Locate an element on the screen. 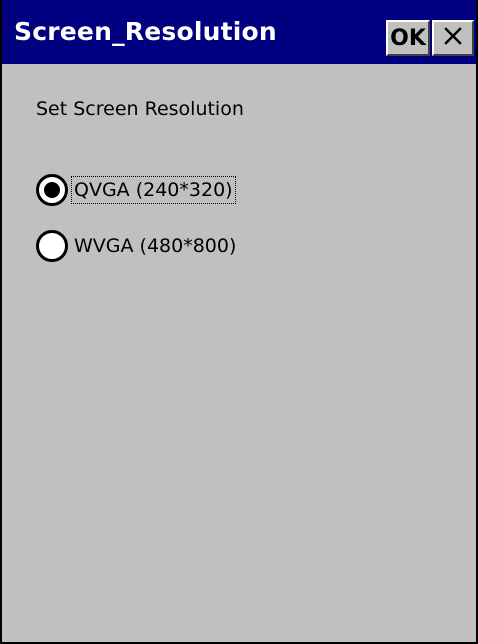 This screenshot has height=644, width=478. section-heading: Set Screen Resolution is located at coordinates (140, 109).